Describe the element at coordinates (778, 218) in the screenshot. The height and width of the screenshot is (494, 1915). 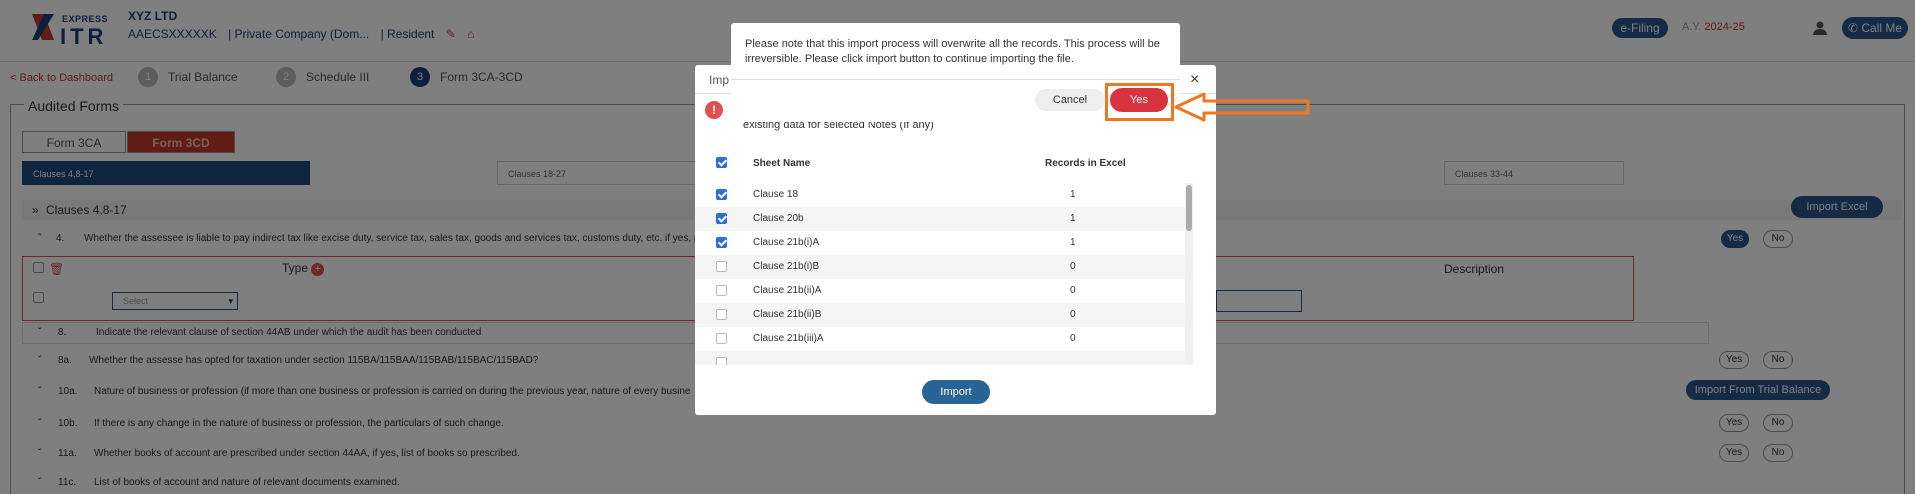
I see `sheet-name: Clause 20b` at that location.